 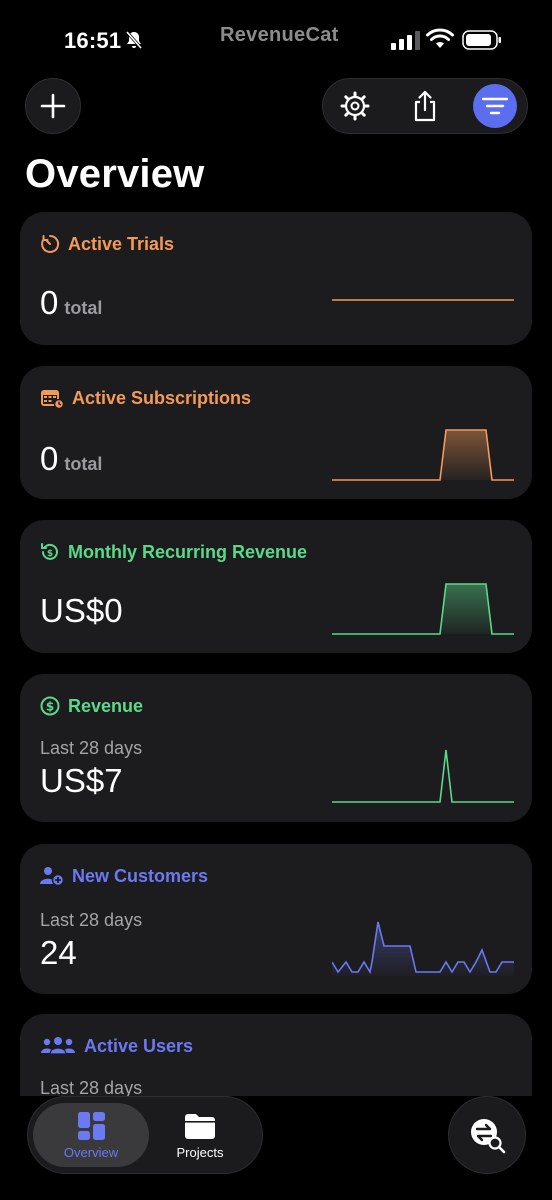 I want to click on dollar-circle-icon: $, so click(x=50, y=706).